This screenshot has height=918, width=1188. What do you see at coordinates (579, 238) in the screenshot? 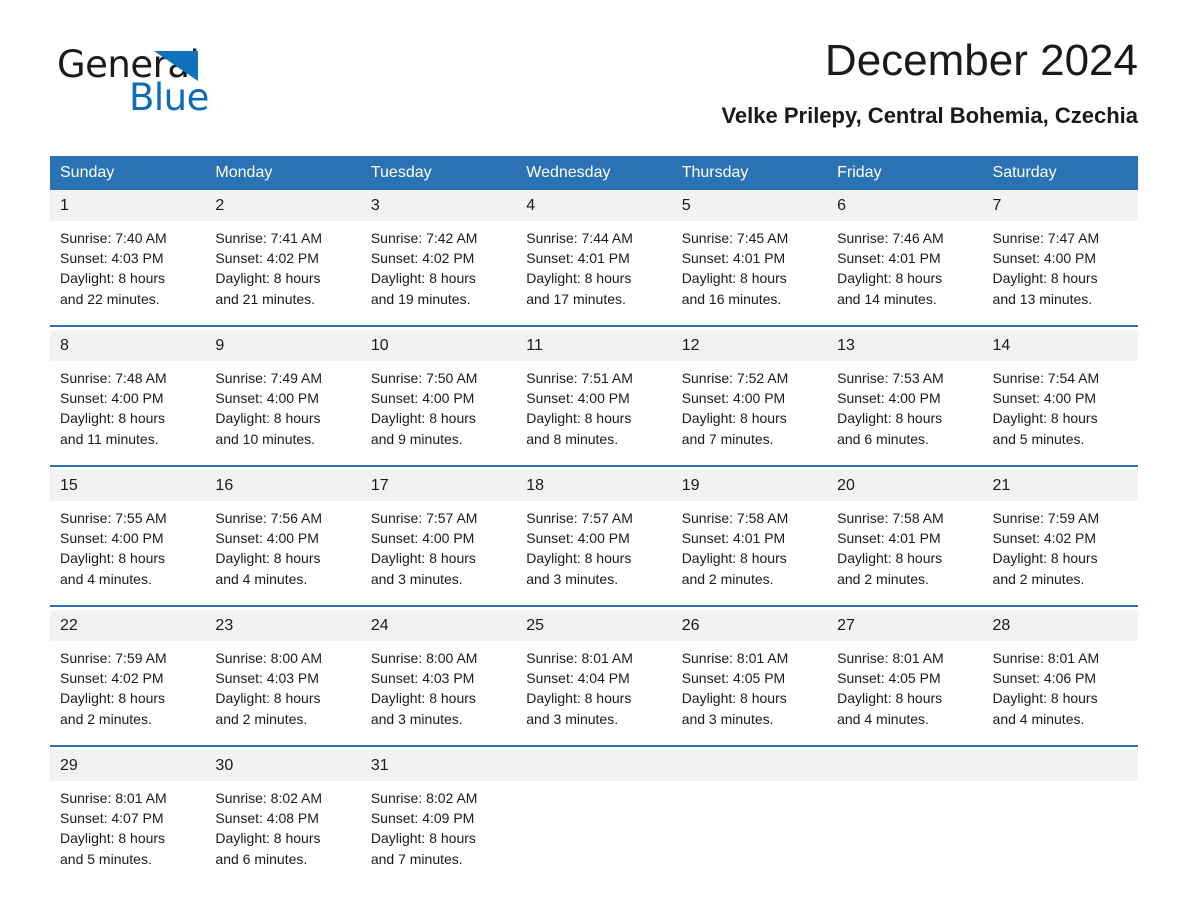
I see `sunrise-text: Sunrise: 7:44 AM` at bounding box center [579, 238].